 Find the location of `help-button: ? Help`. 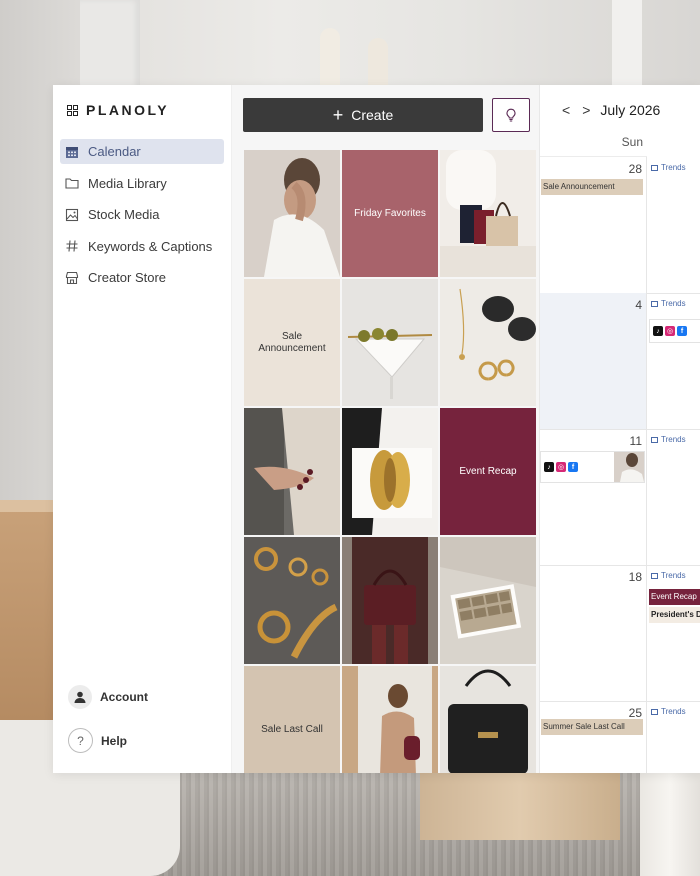

help-button: ? Help is located at coordinates (97, 740).